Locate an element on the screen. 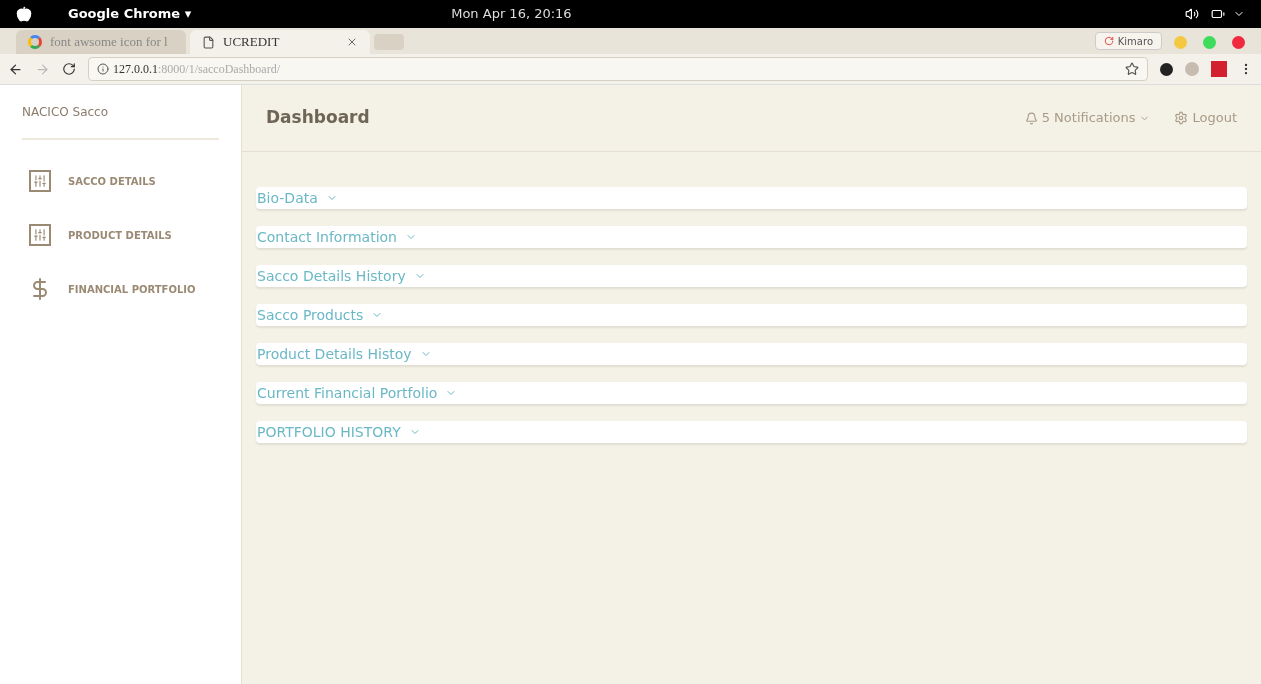 Image resolution: width=1261 pixels, height=684 pixels. brand-name: NACICO Sacco is located at coordinates (120, 121).